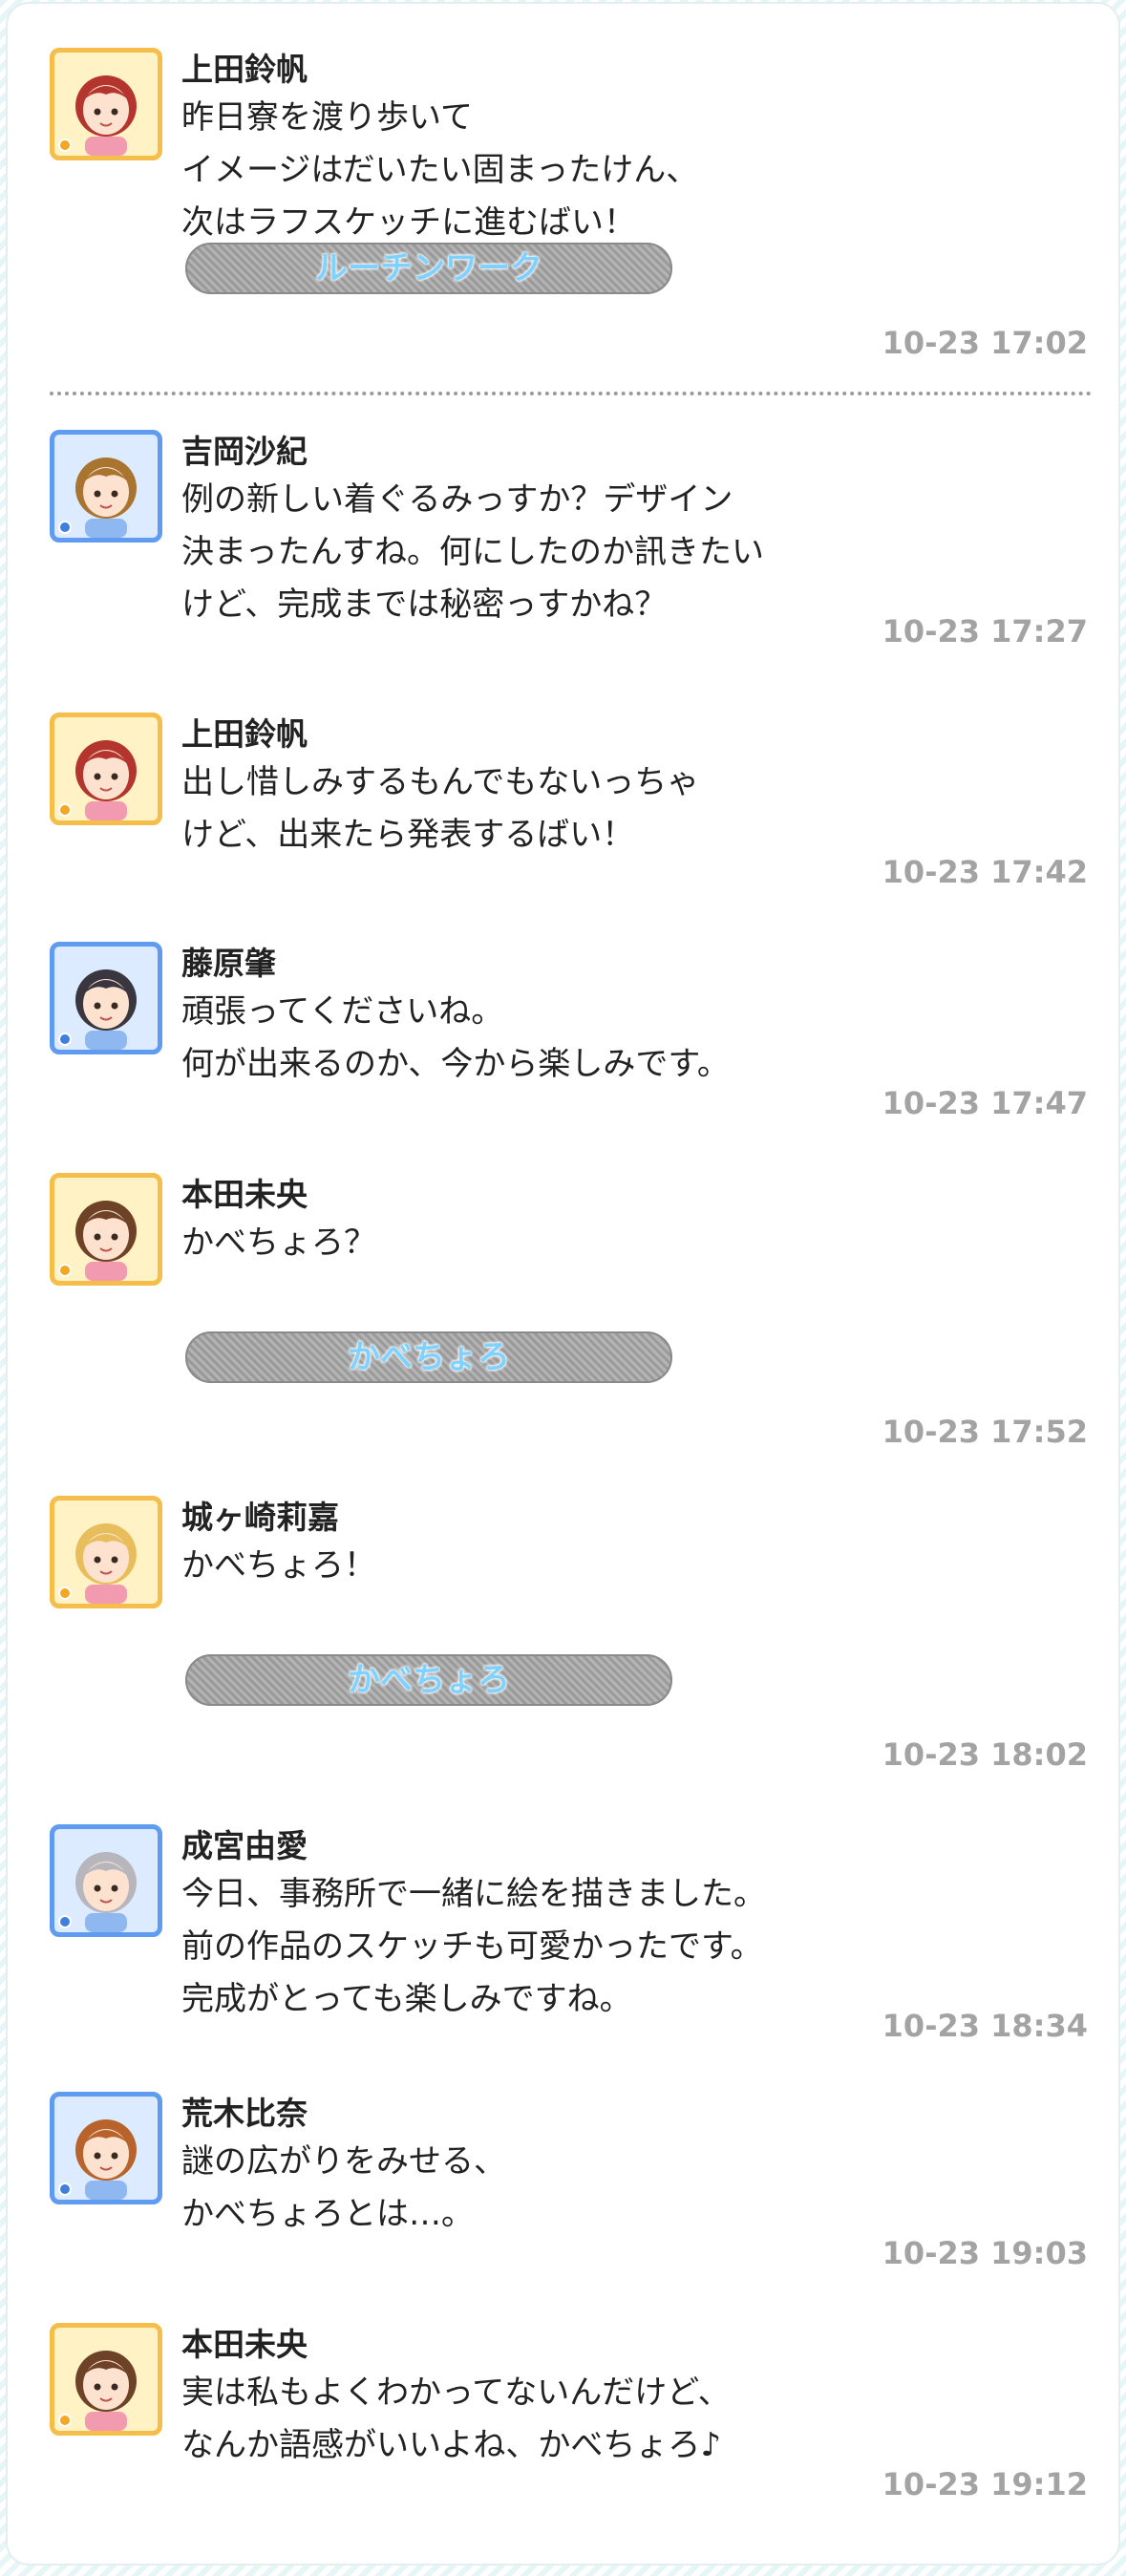 Image resolution: width=1126 pixels, height=2576 pixels. Describe the element at coordinates (985, 1754) in the screenshot. I see `timestamp: 10-23 18:02` at that location.